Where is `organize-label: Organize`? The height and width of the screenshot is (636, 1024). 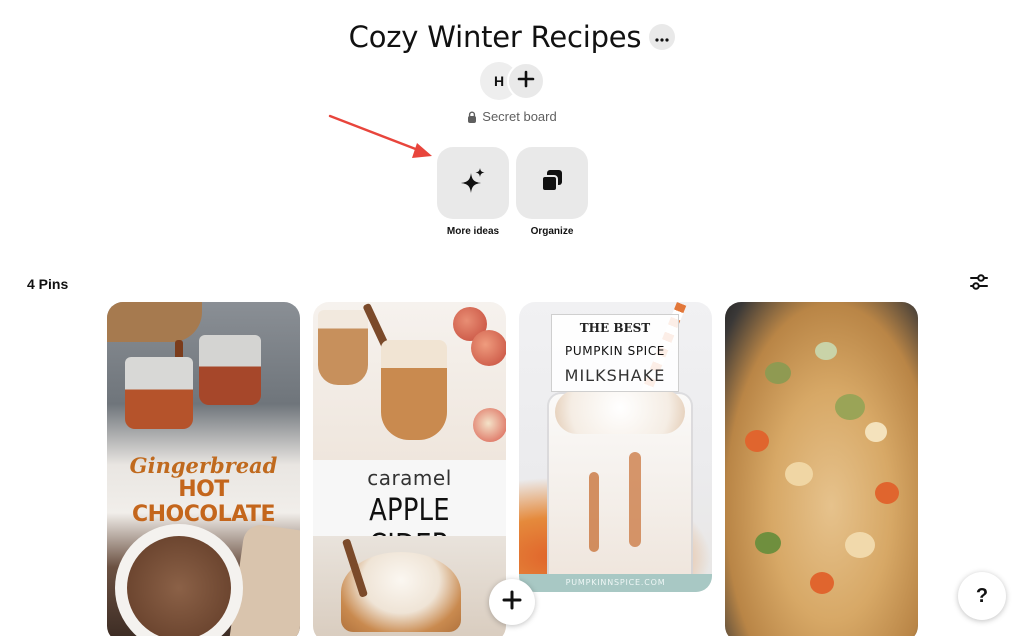
organize-label: Organize is located at coordinates (552, 231).